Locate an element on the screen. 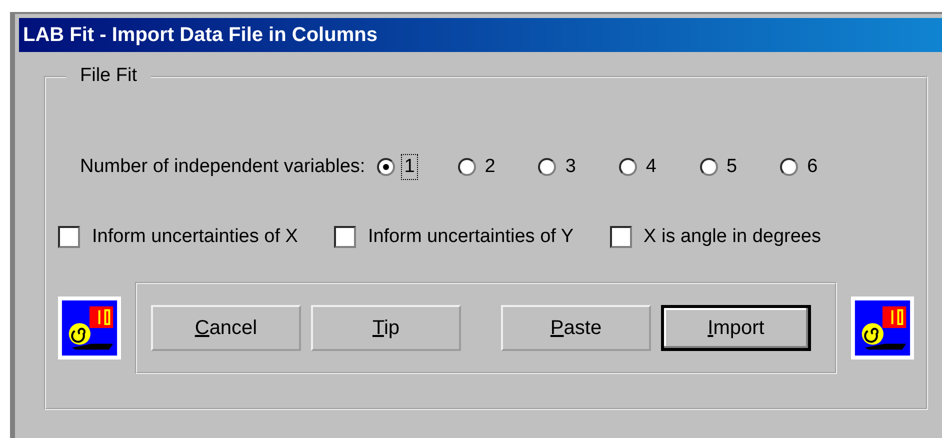 The image size is (942, 438). dialog-button: Paste is located at coordinates (576, 328).